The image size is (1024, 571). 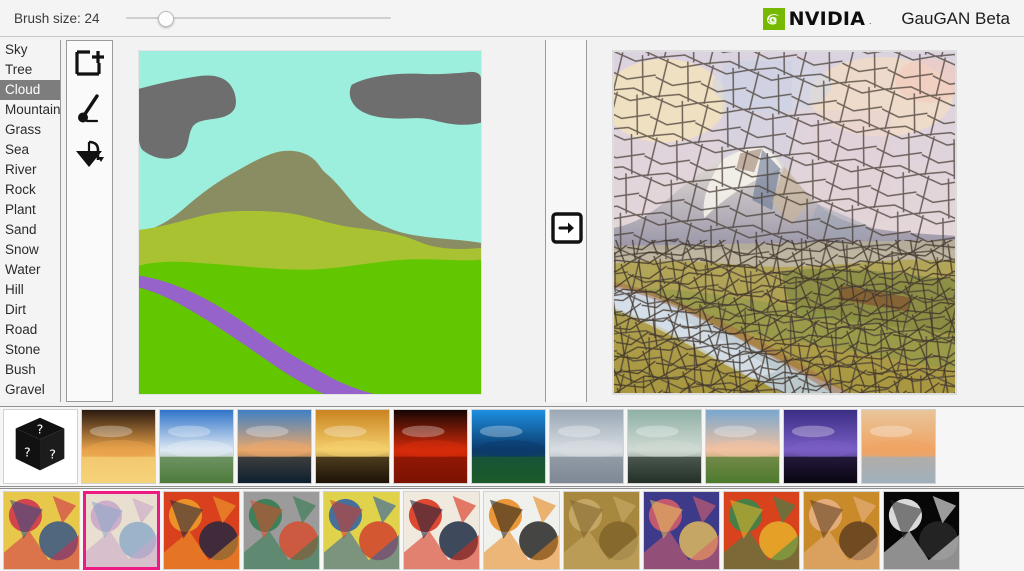 What do you see at coordinates (30, 330) in the screenshot?
I see `label-item-road: Road` at bounding box center [30, 330].